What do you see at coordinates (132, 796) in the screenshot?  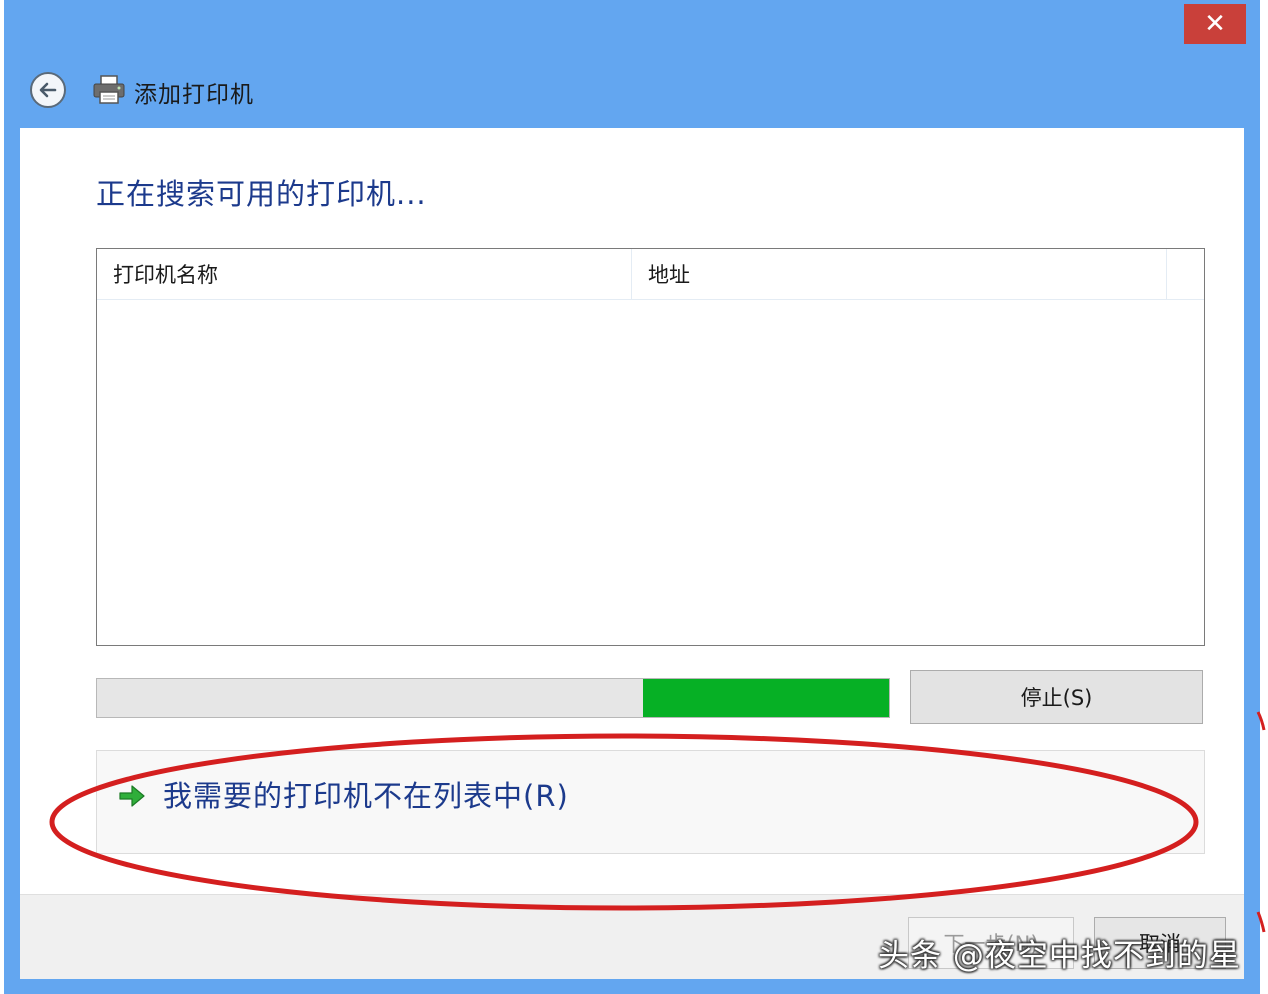 I see `green-arrow-icon` at bounding box center [132, 796].